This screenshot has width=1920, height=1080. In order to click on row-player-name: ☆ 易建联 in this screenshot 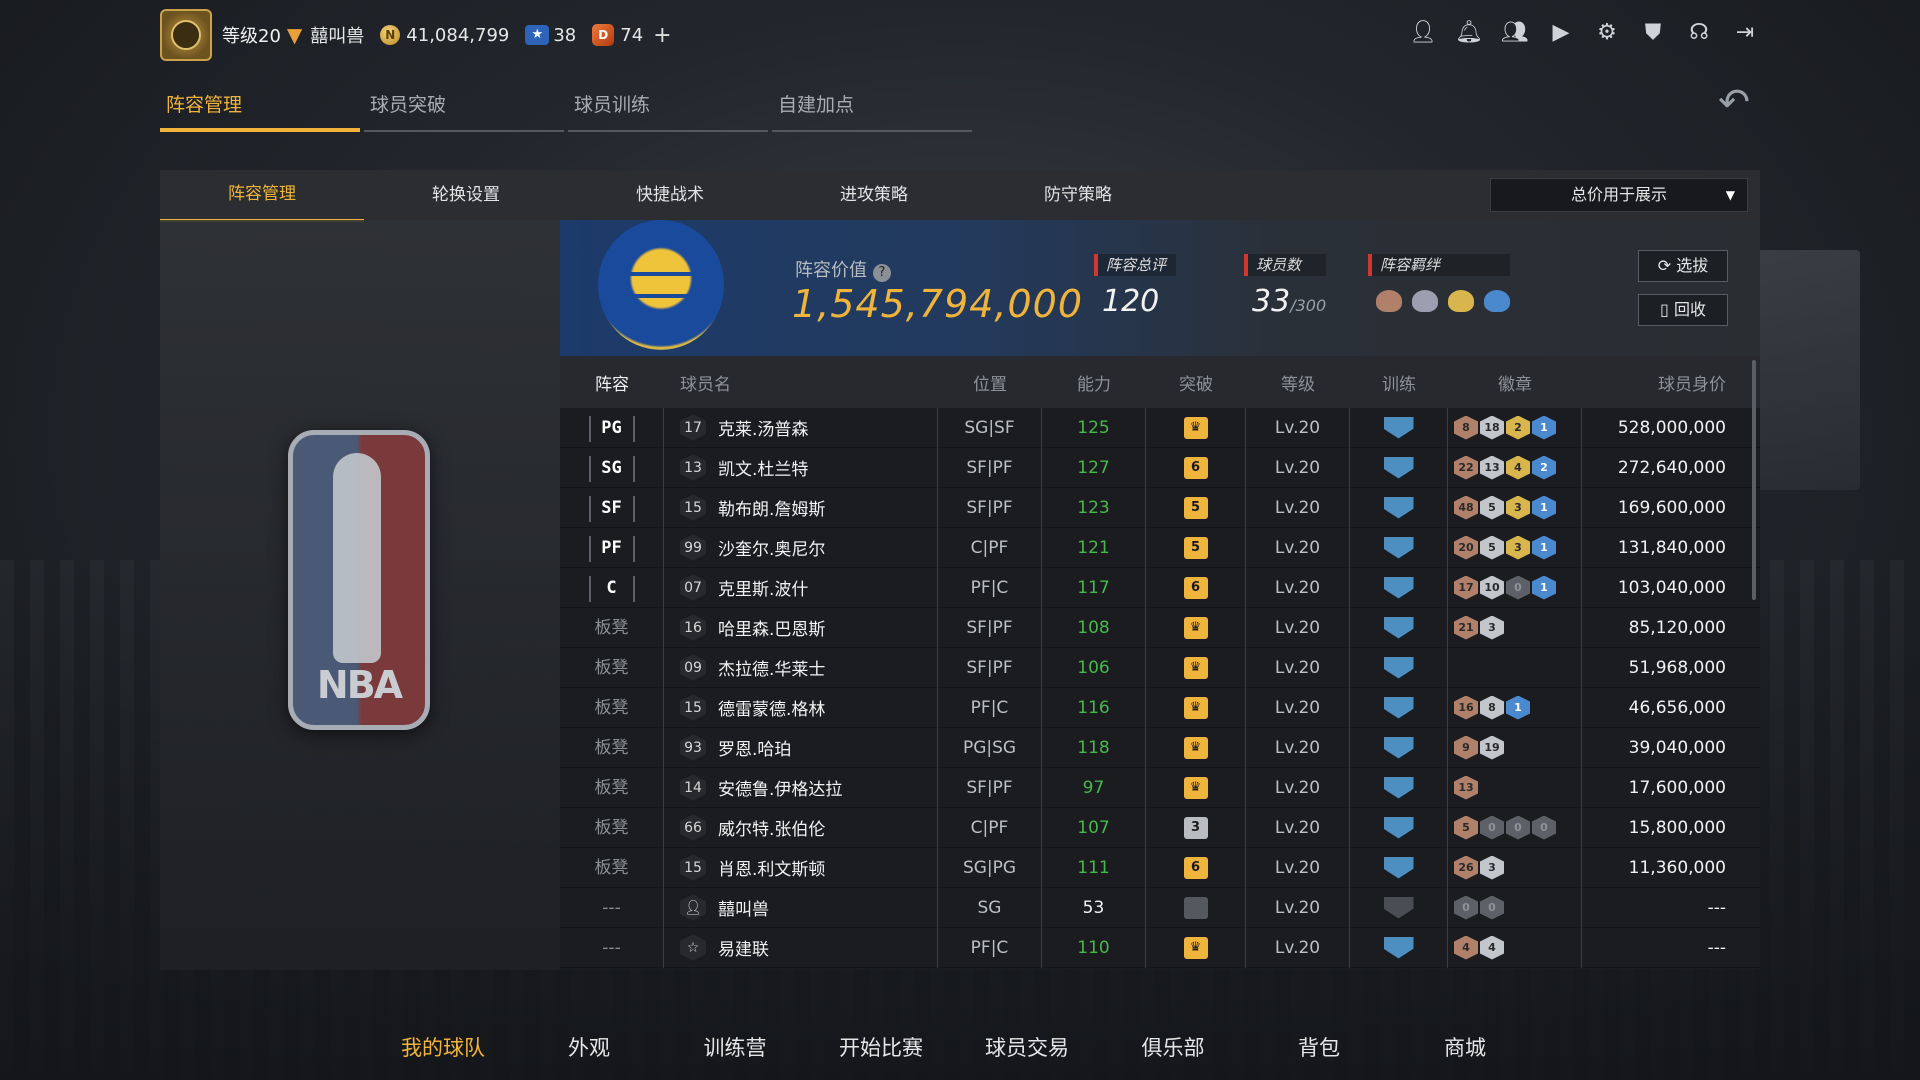, I will do `click(801, 947)`.